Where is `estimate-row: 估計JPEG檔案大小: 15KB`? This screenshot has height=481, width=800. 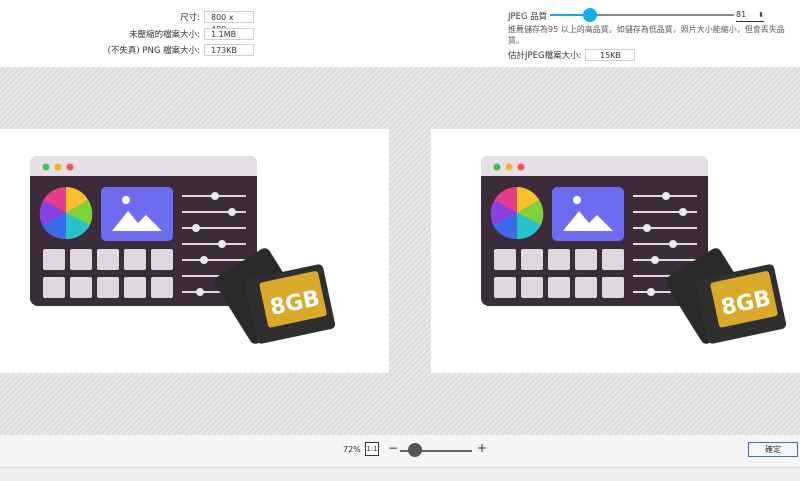 estimate-row: 估計JPEG檔案大小: 15KB is located at coordinates (572, 55).